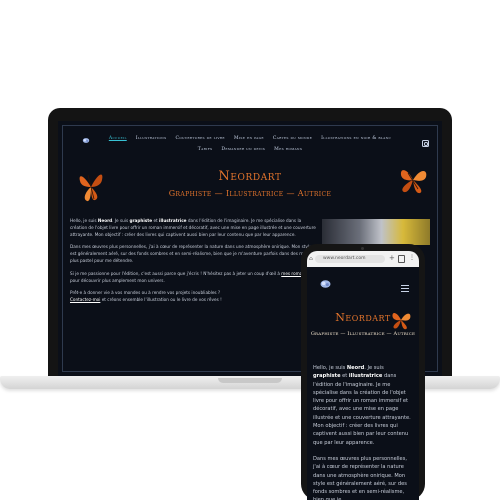 The width and height of the screenshot is (500, 500). What do you see at coordinates (425, 143) in the screenshot?
I see `instagram-icon` at bounding box center [425, 143].